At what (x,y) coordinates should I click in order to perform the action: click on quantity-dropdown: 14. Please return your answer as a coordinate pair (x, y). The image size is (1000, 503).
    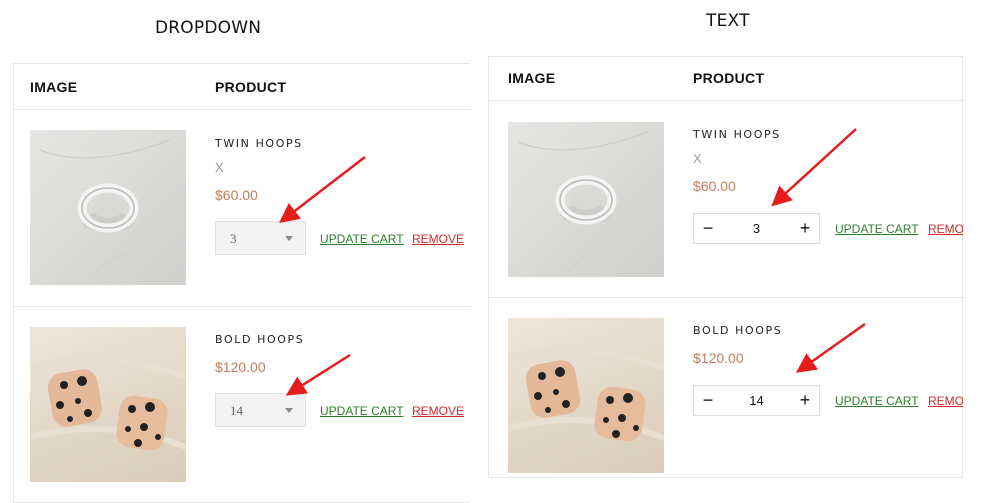
    Looking at the image, I should click on (260, 410).